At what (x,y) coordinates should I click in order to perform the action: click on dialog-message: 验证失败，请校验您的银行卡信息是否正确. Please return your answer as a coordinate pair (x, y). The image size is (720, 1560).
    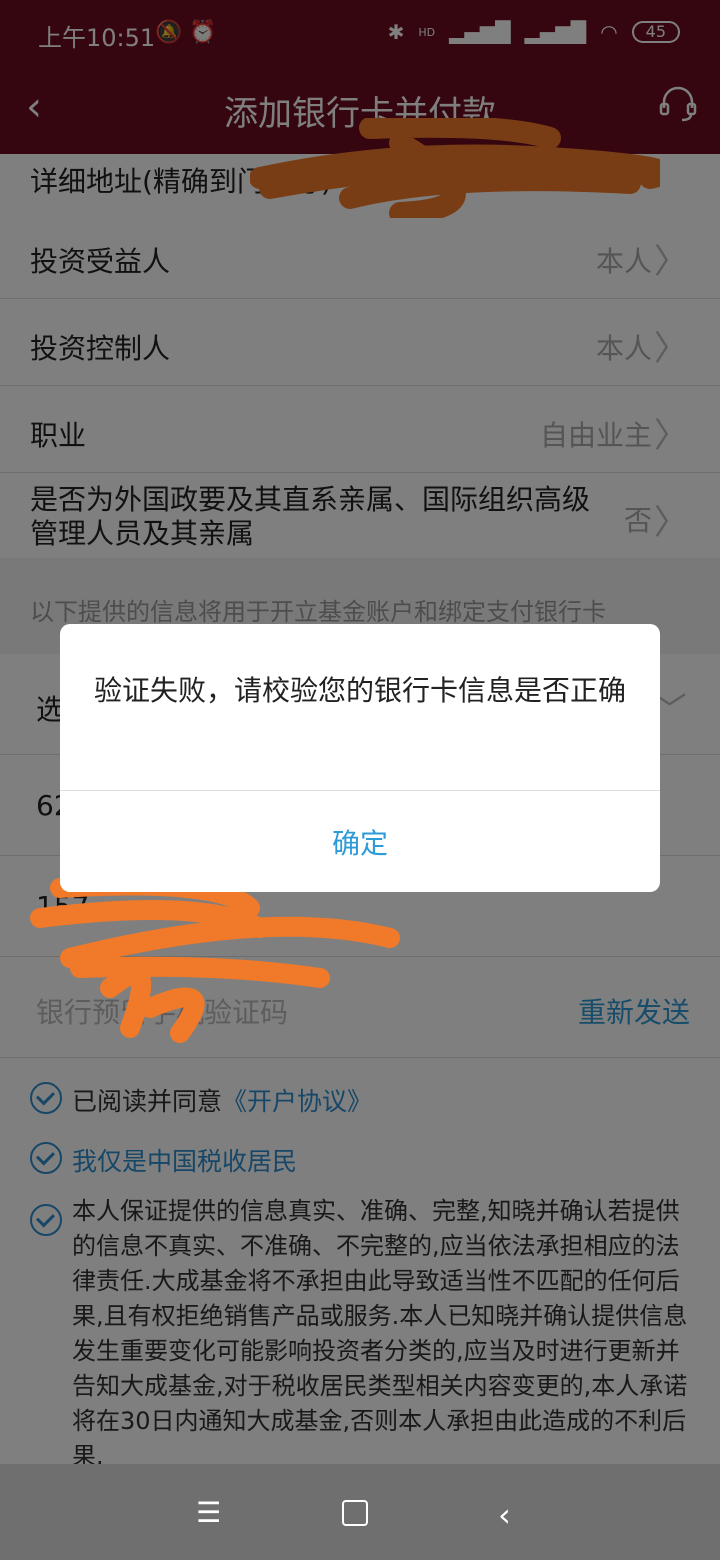
    Looking at the image, I should click on (359, 690).